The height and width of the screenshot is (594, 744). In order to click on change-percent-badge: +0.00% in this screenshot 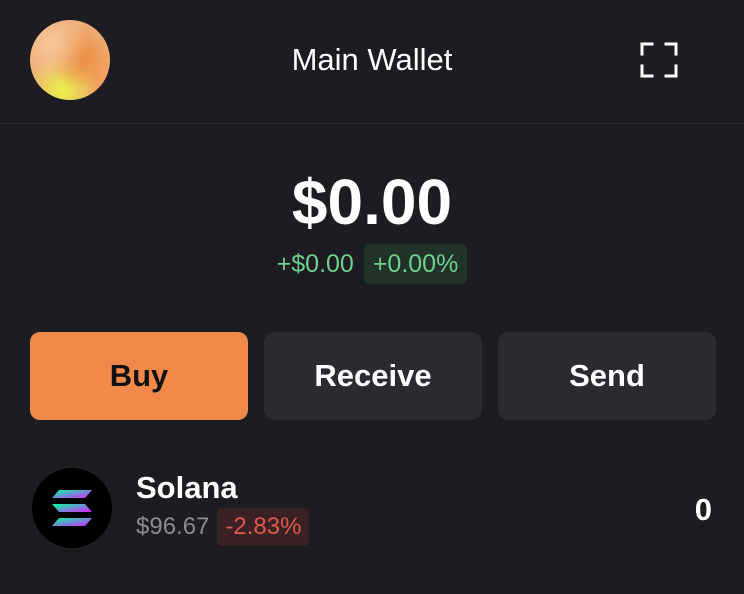, I will do `click(415, 264)`.